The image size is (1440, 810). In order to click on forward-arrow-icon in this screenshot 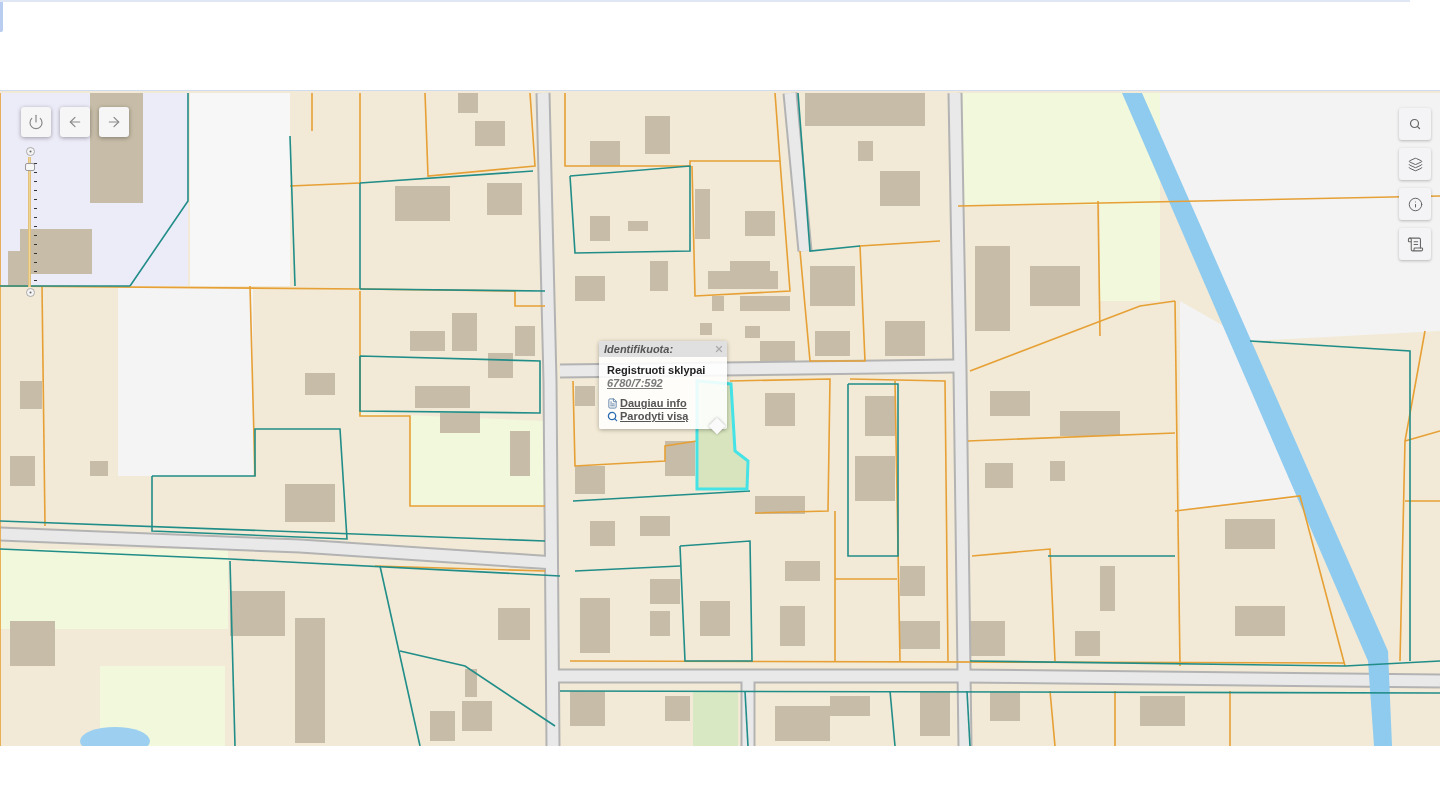, I will do `click(114, 122)`.